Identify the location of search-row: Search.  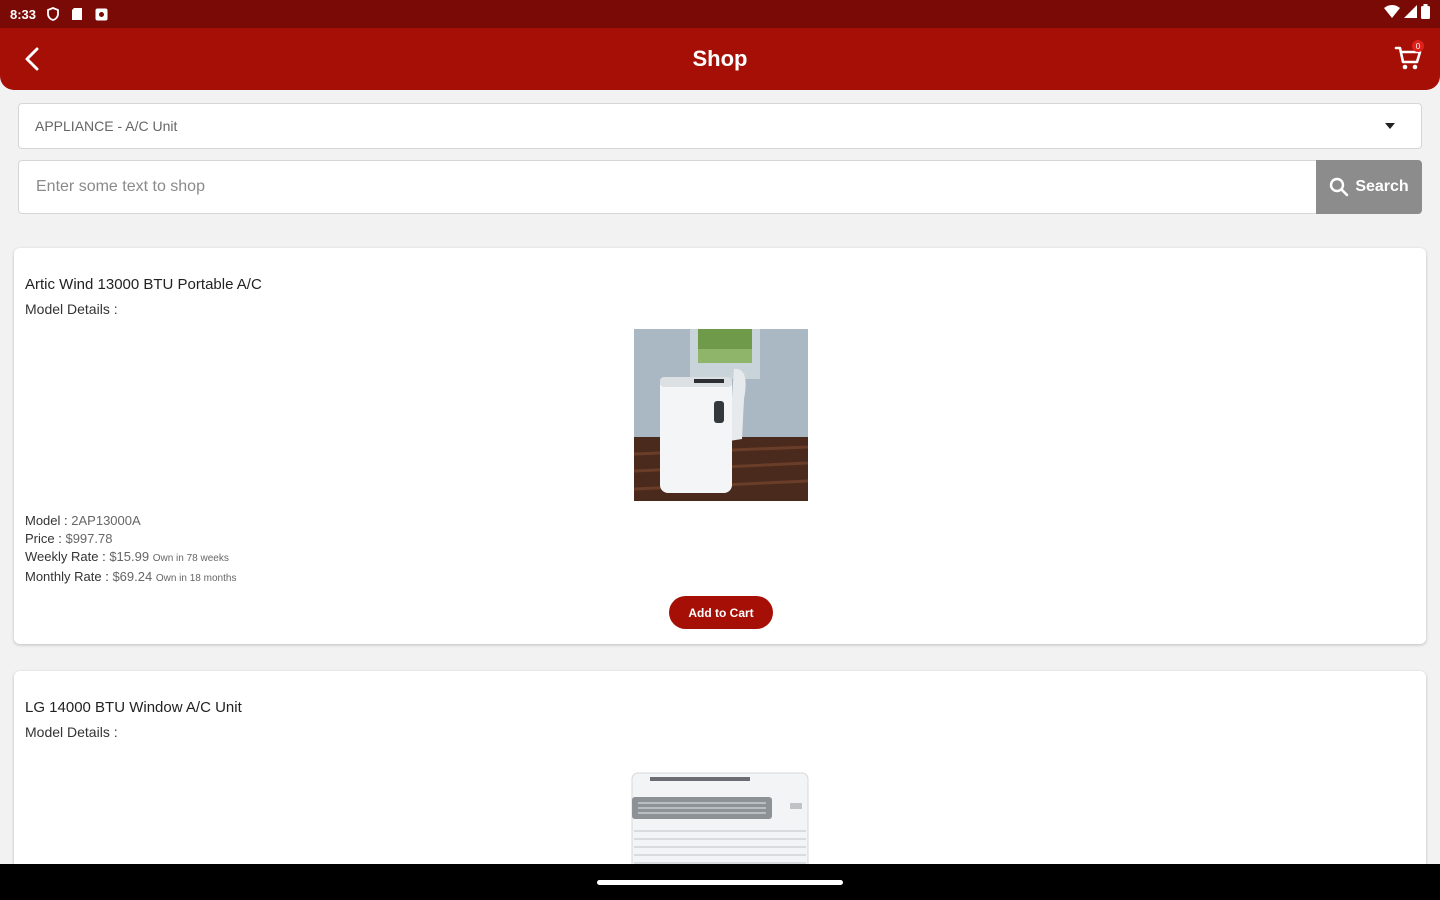
(720, 187).